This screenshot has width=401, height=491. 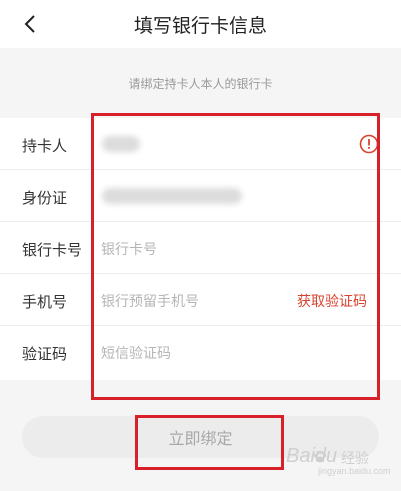 I want to click on verify-code-label: 验证码, so click(x=45, y=354).